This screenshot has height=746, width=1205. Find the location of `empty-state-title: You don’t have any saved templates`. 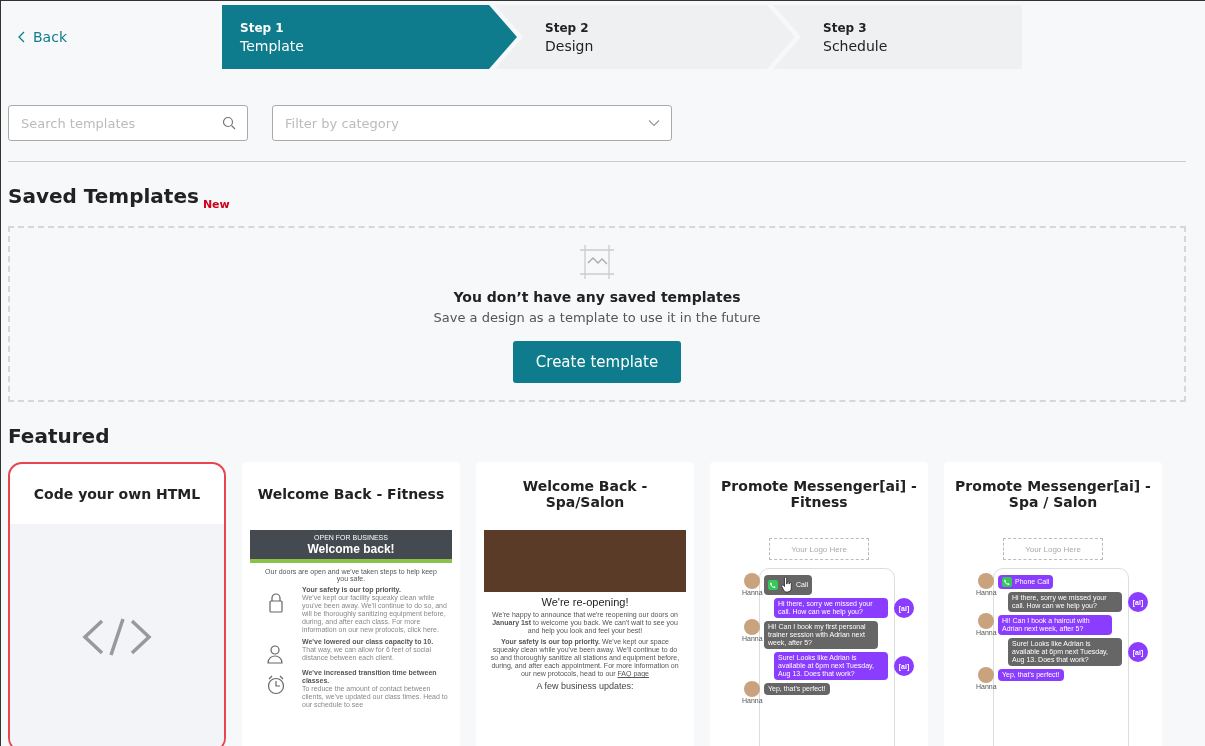

empty-state-title: You don’t have any saved templates is located at coordinates (597, 297).